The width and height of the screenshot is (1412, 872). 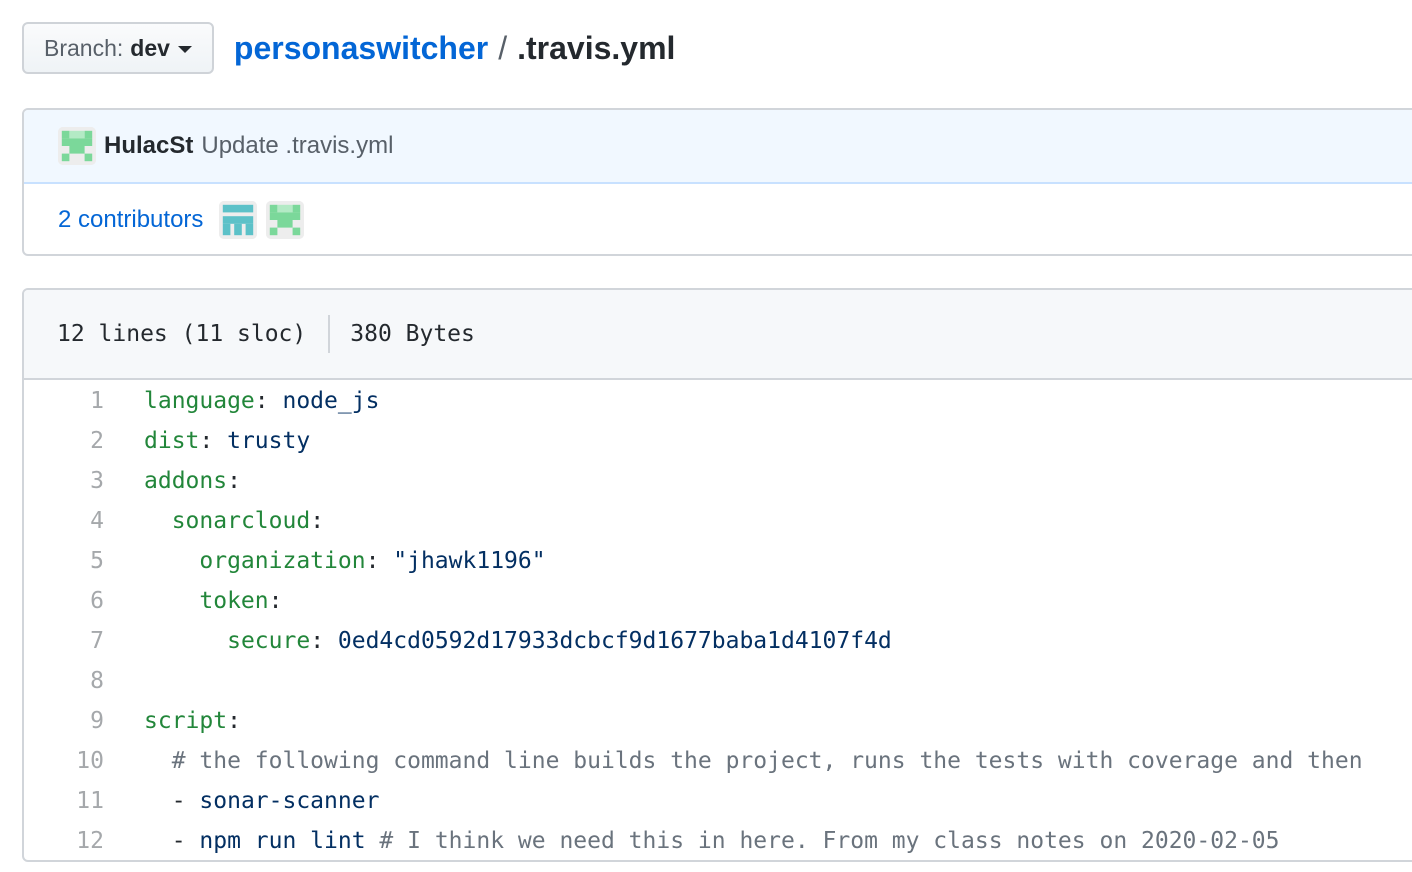 What do you see at coordinates (718, 401) in the screenshot?
I see `code-line: 1 language: node_js` at bounding box center [718, 401].